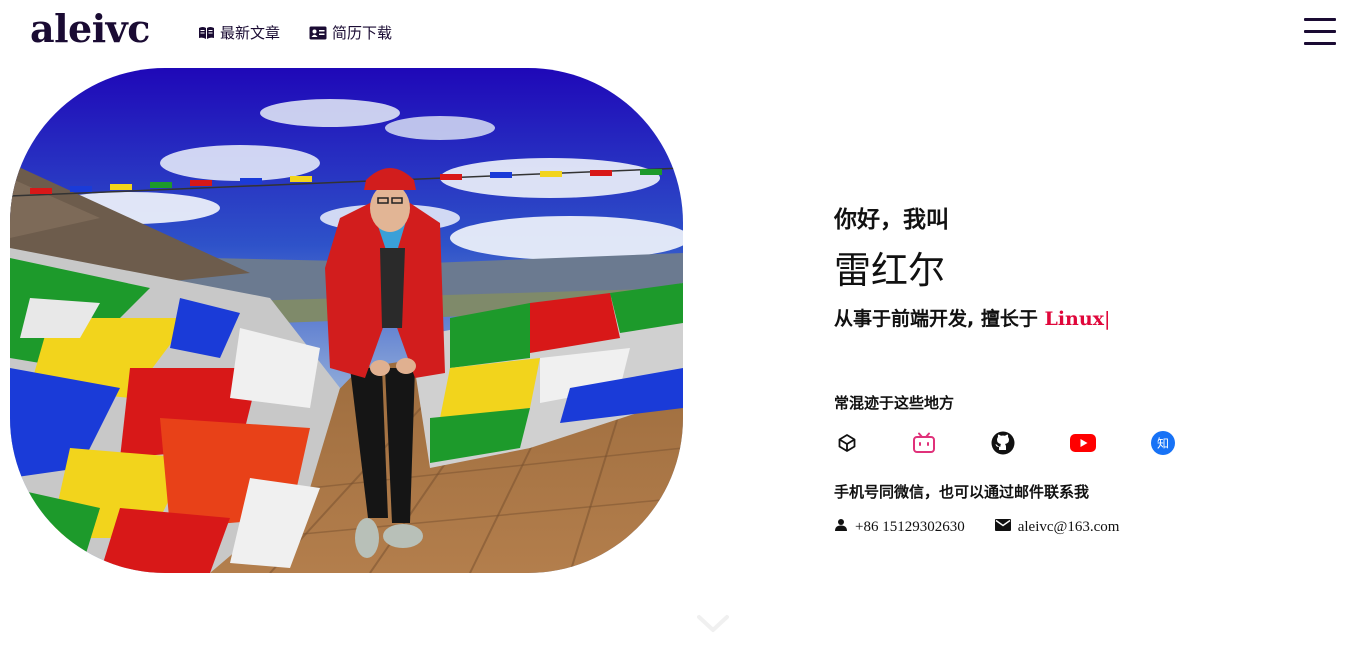  Describe the element at coordinates (924, 443) in the screenshot. I see `bilibili-icon` at that location.